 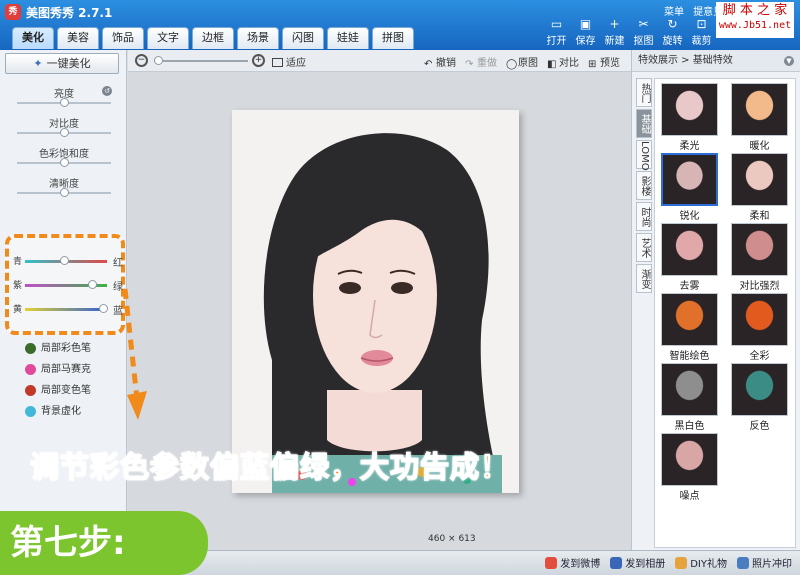 I want to click on tool-label: 裁剪, so click(x=701, y=41).